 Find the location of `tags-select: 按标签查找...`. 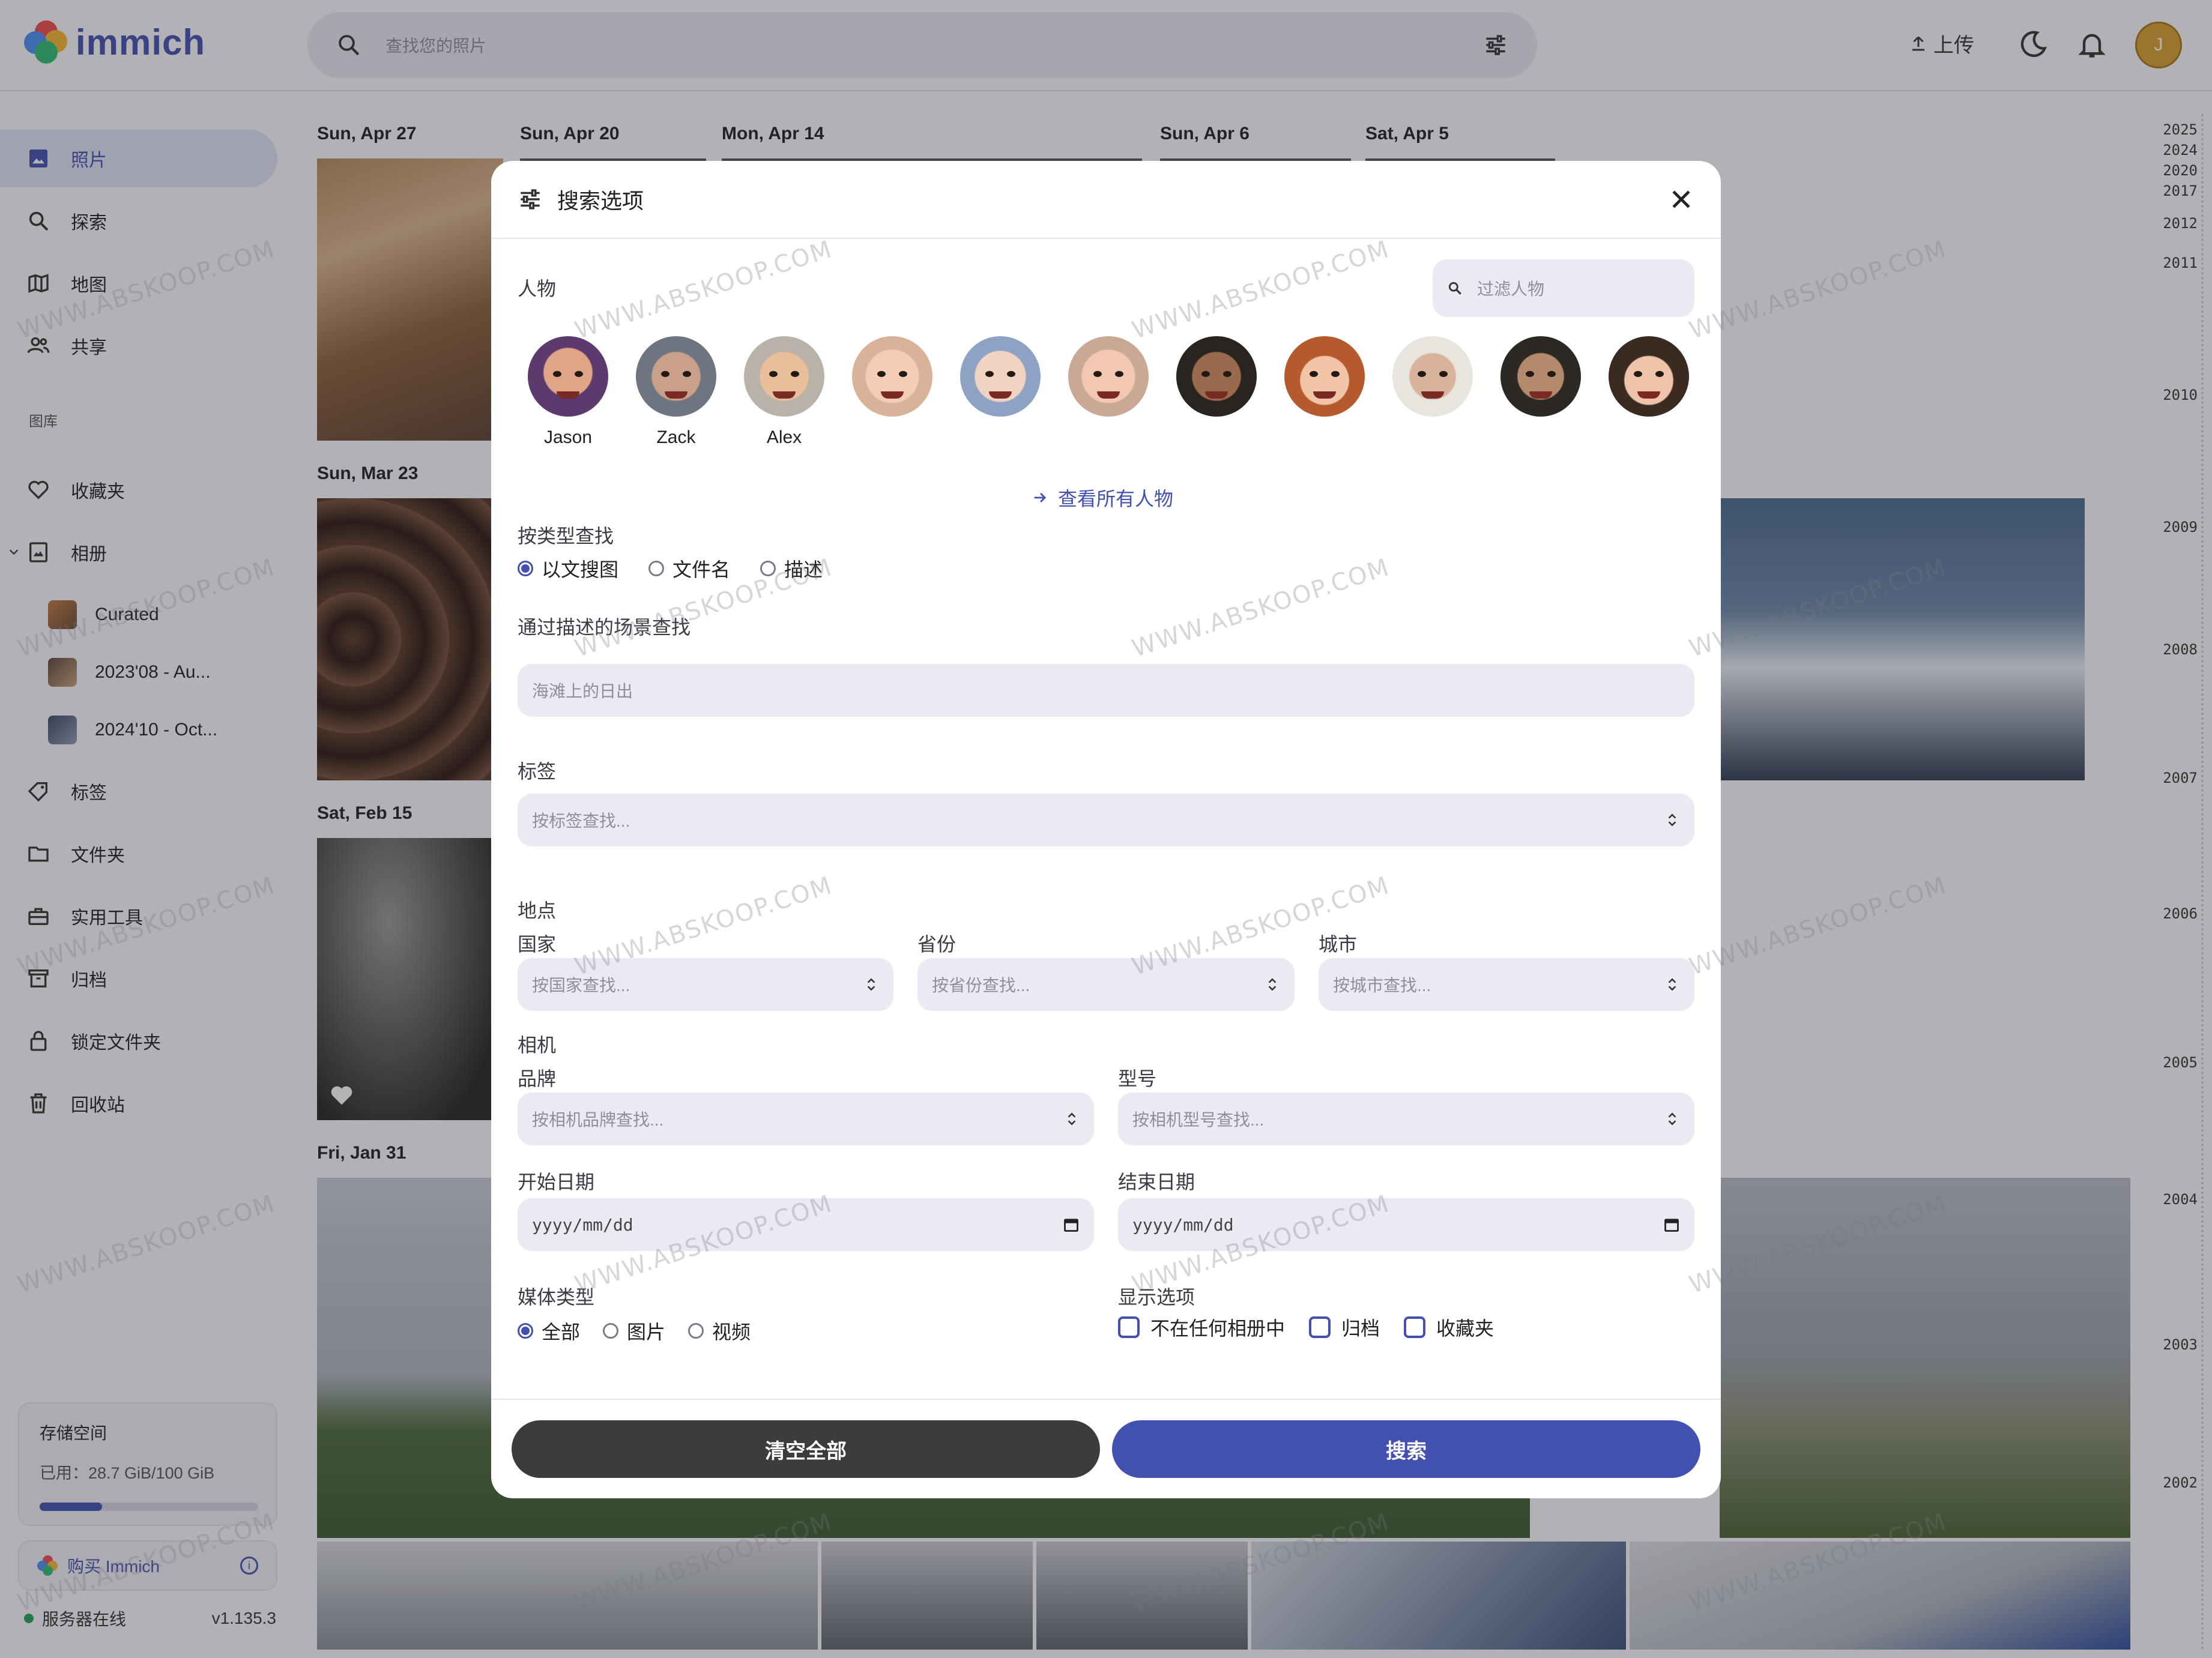

tags-select: 按标签查找... is located at coordinates (1106, 820).